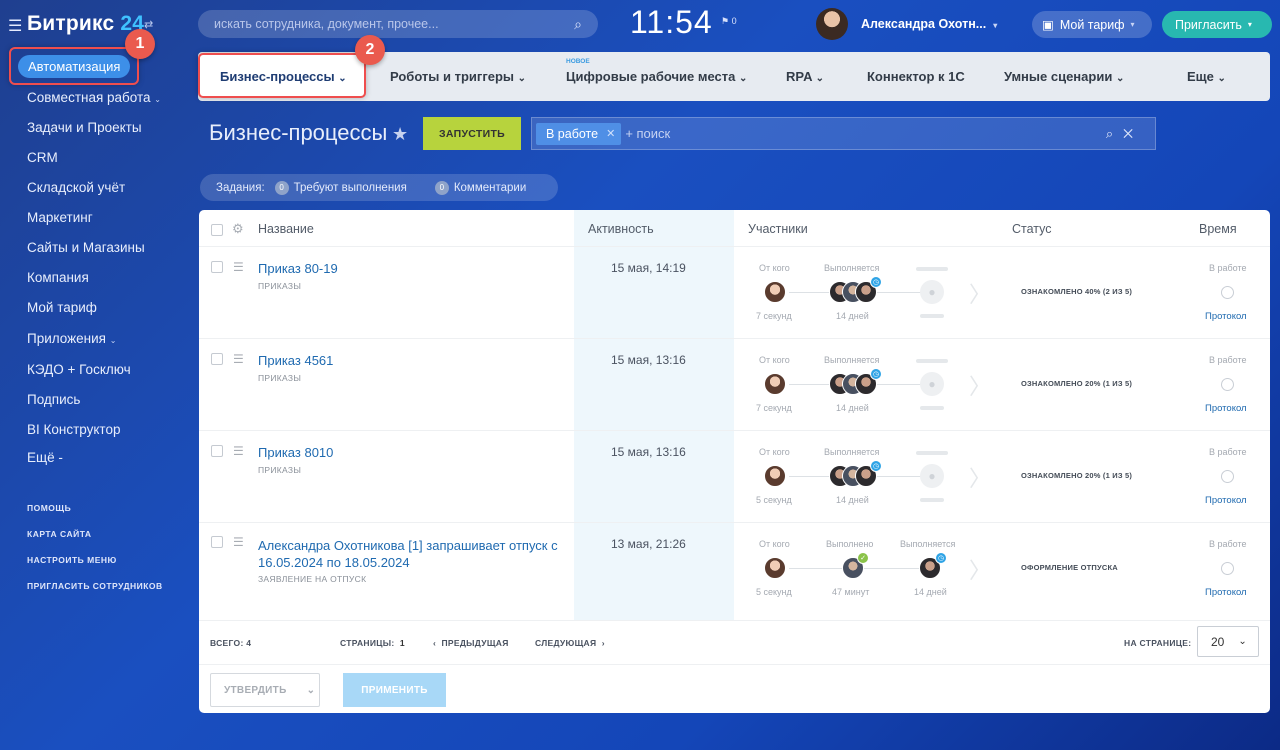 This screenshot has width=1280, height=750. What do you see at coordinates (805, 76) in the screenshot?
I see `tab-rpa: RPA ⌄` at bounding box center [805, 76].